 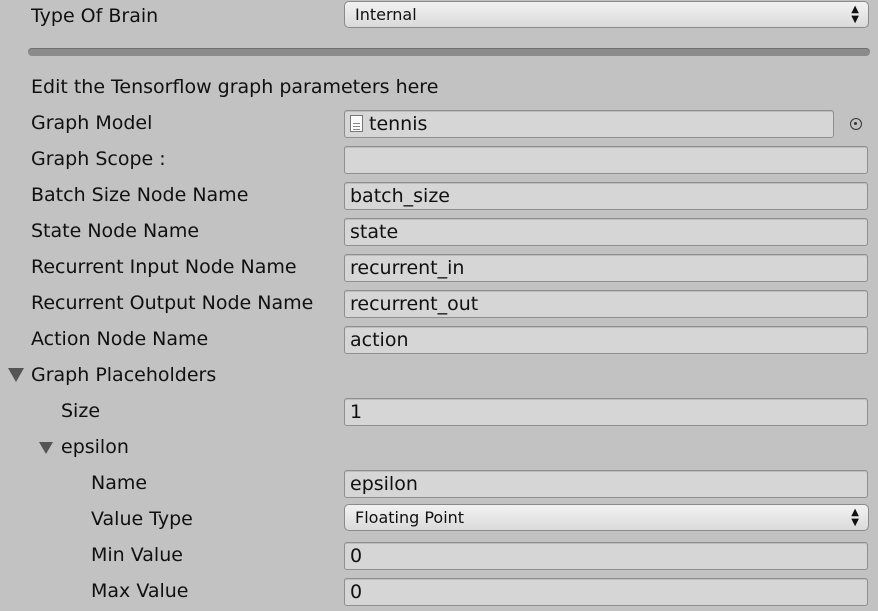 I want to click on placeholder-min-value-row: Min Value 0, so click(x=439, y=557).